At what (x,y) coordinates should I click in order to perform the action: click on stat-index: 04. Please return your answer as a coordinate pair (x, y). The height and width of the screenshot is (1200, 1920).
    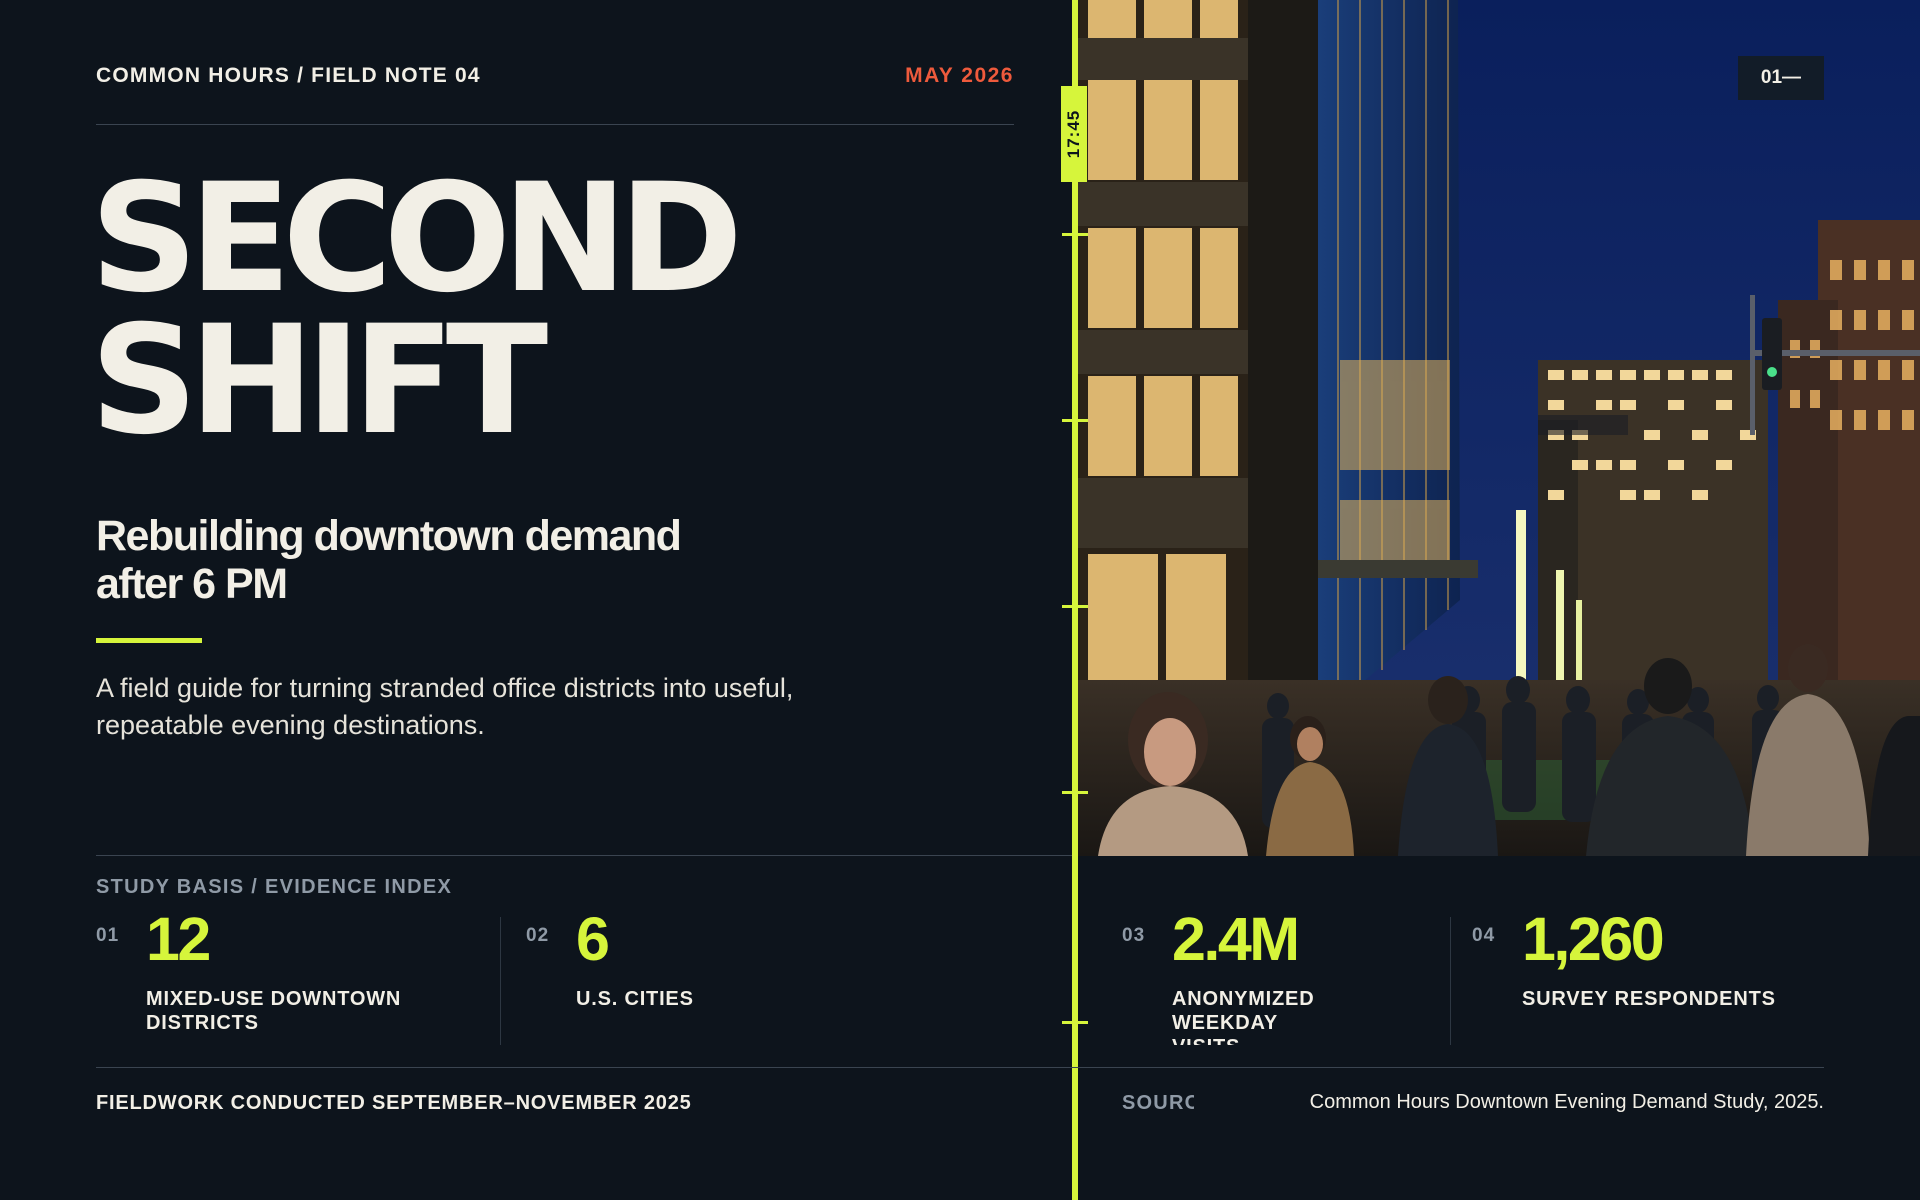
    Looking at the image, I should click on (1484, 935).